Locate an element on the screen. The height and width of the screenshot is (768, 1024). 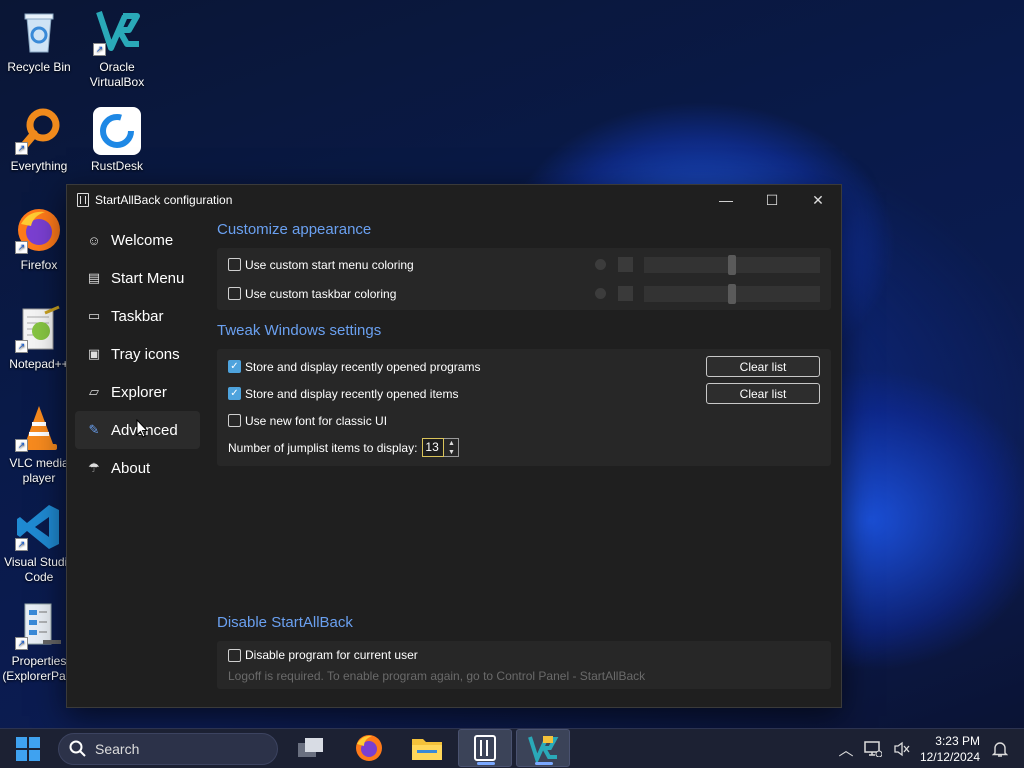
window-title: StartAllBack configuration is located at coordinates (164, 200).